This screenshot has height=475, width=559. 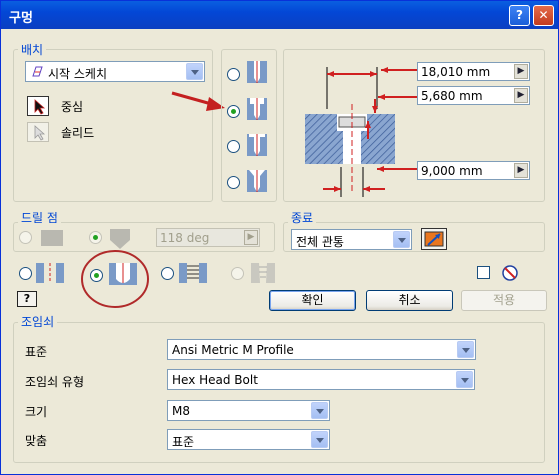 I want to click on drill-angle-field: 118 deg ▶, so click(x=208, y=237).